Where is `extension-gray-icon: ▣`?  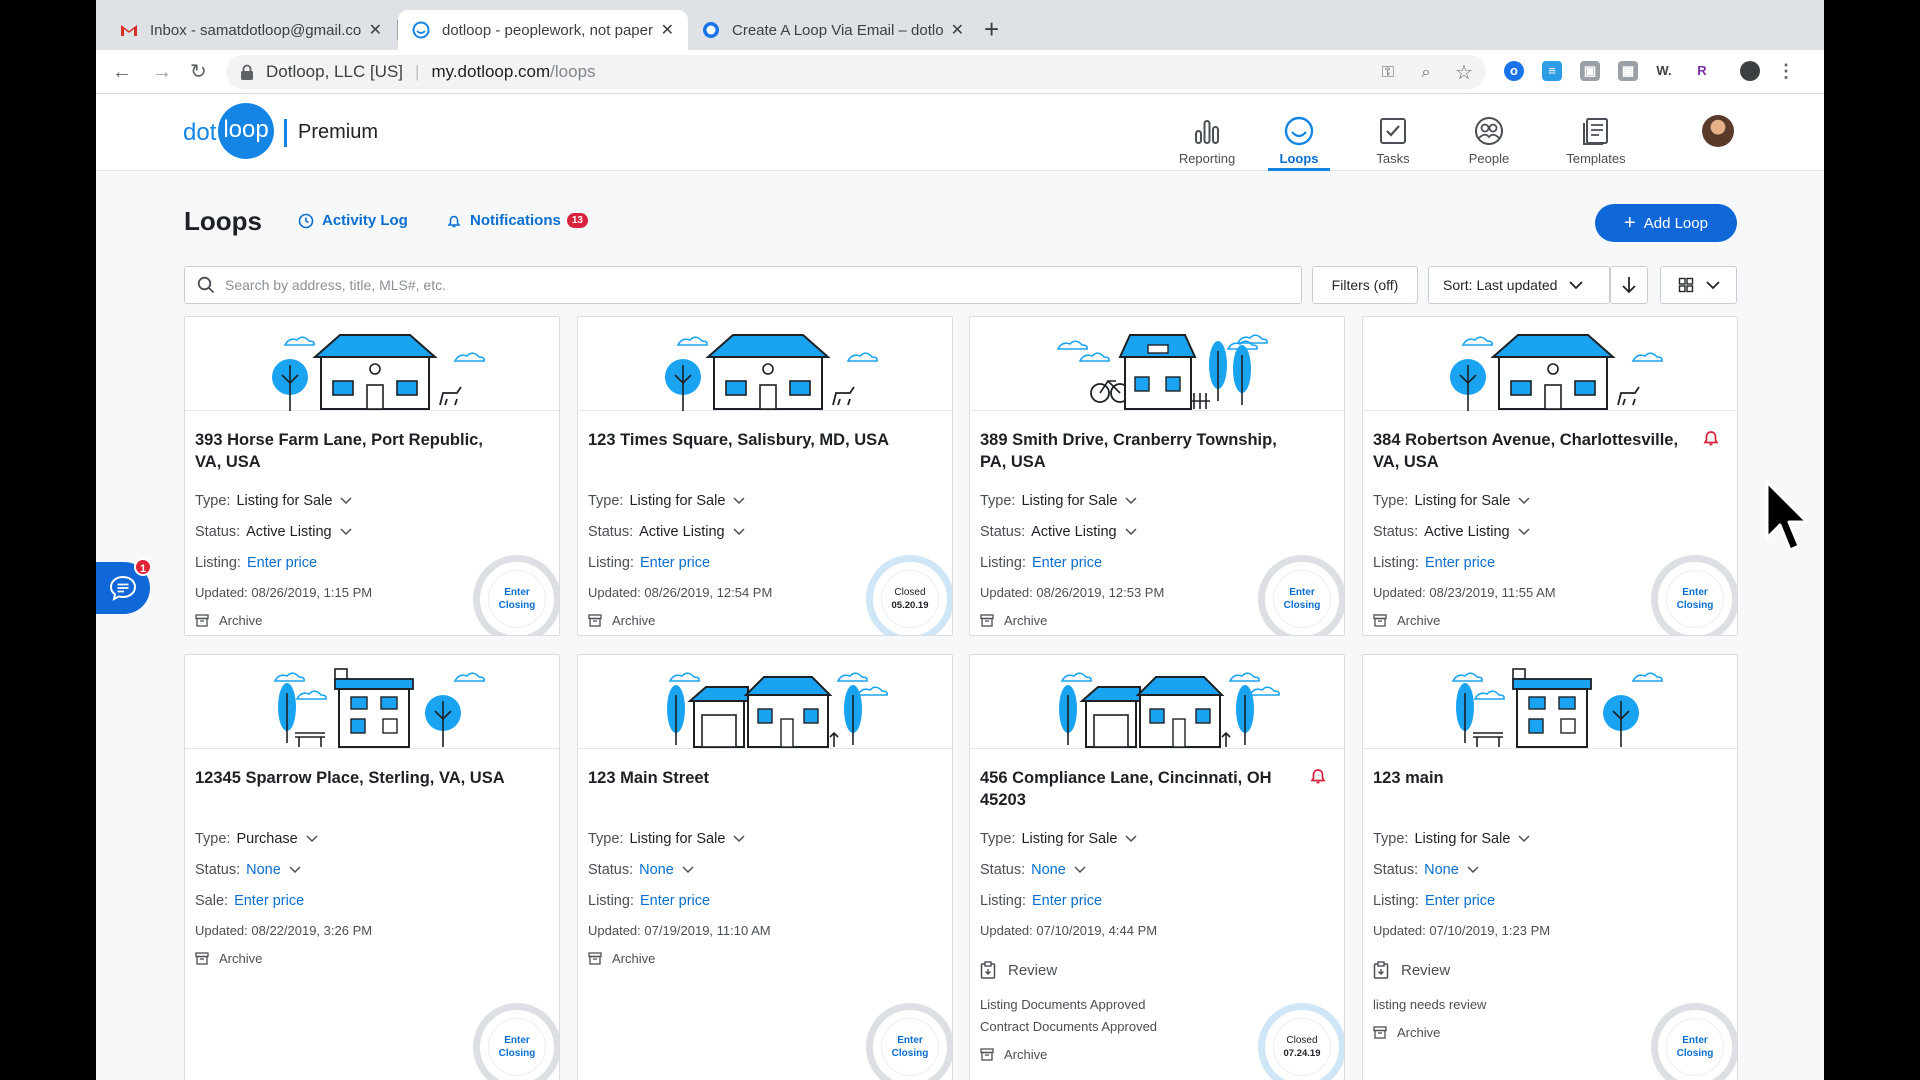
extension-gray-icon: ▣ is located at coordinates (1590, 71).